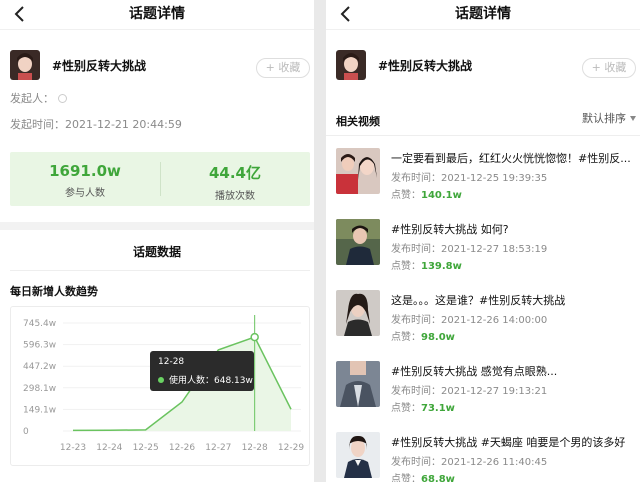 The image size is (640, 482). Describe the element at coordinates (469, 391) in the screenshot. I see `video-time: 发布时间：2021-12-27 19:13:21` at that location.